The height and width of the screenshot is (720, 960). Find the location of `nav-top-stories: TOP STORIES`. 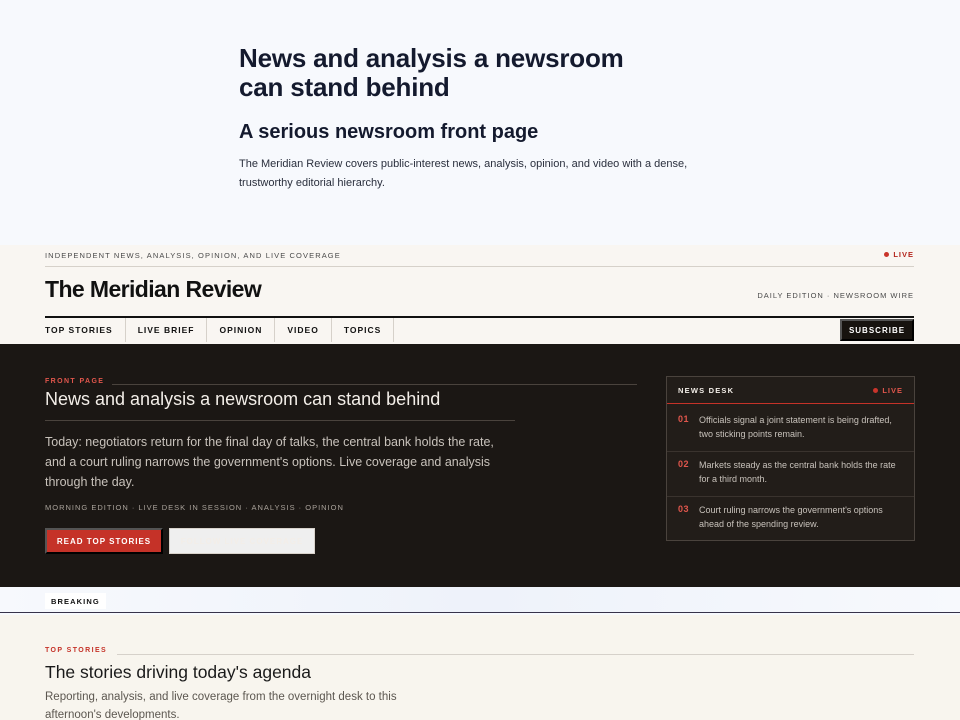

nav-top-stories: TOP STORIES is located at coordinates (85, 330).